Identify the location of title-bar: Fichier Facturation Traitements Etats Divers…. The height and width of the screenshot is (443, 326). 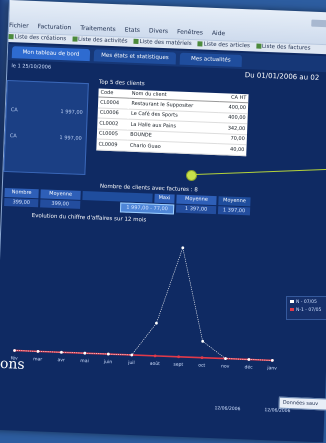
(167, 27).